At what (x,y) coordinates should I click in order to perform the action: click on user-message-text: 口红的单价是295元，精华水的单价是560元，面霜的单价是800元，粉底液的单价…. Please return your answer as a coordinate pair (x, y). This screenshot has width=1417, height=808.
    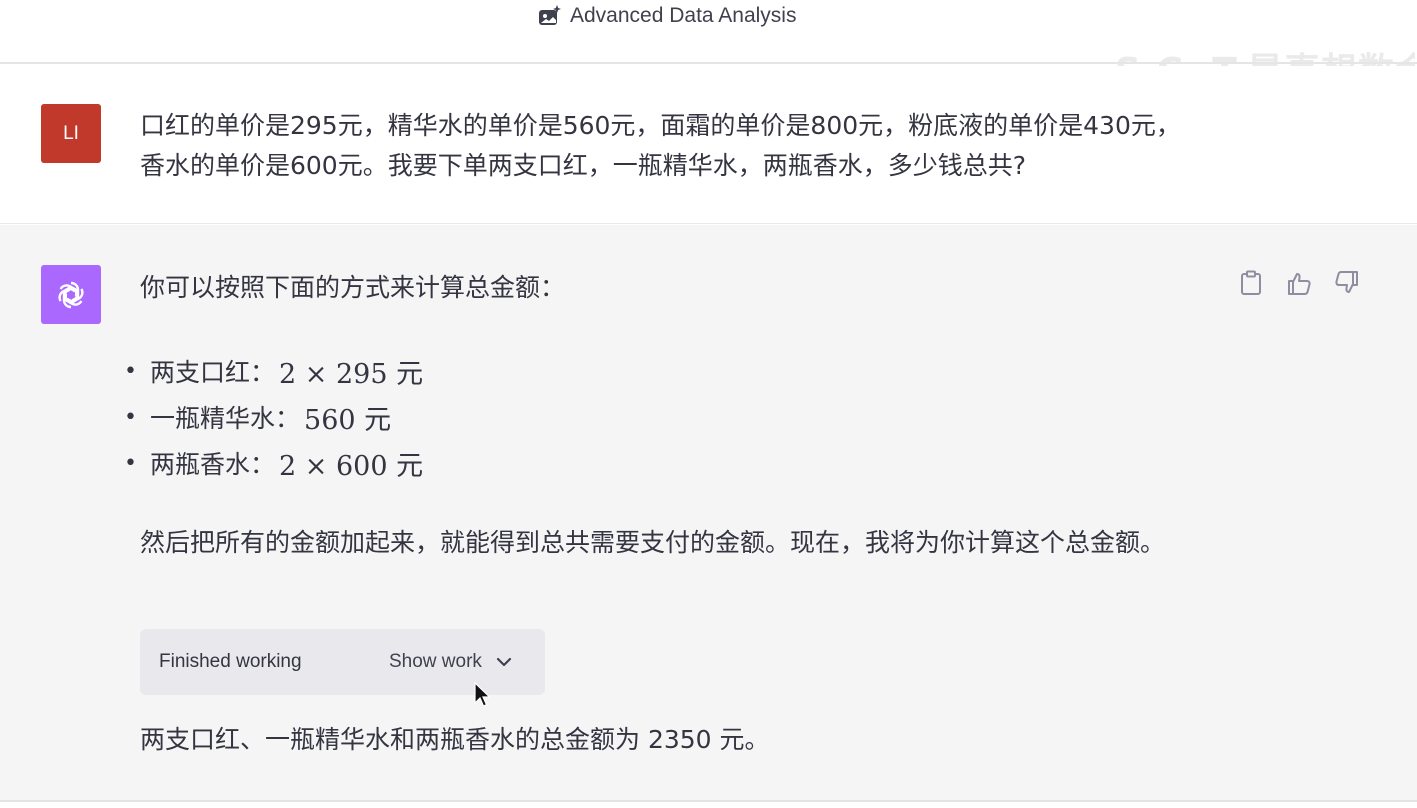
    Looking at the image, I should click on (660, 145).